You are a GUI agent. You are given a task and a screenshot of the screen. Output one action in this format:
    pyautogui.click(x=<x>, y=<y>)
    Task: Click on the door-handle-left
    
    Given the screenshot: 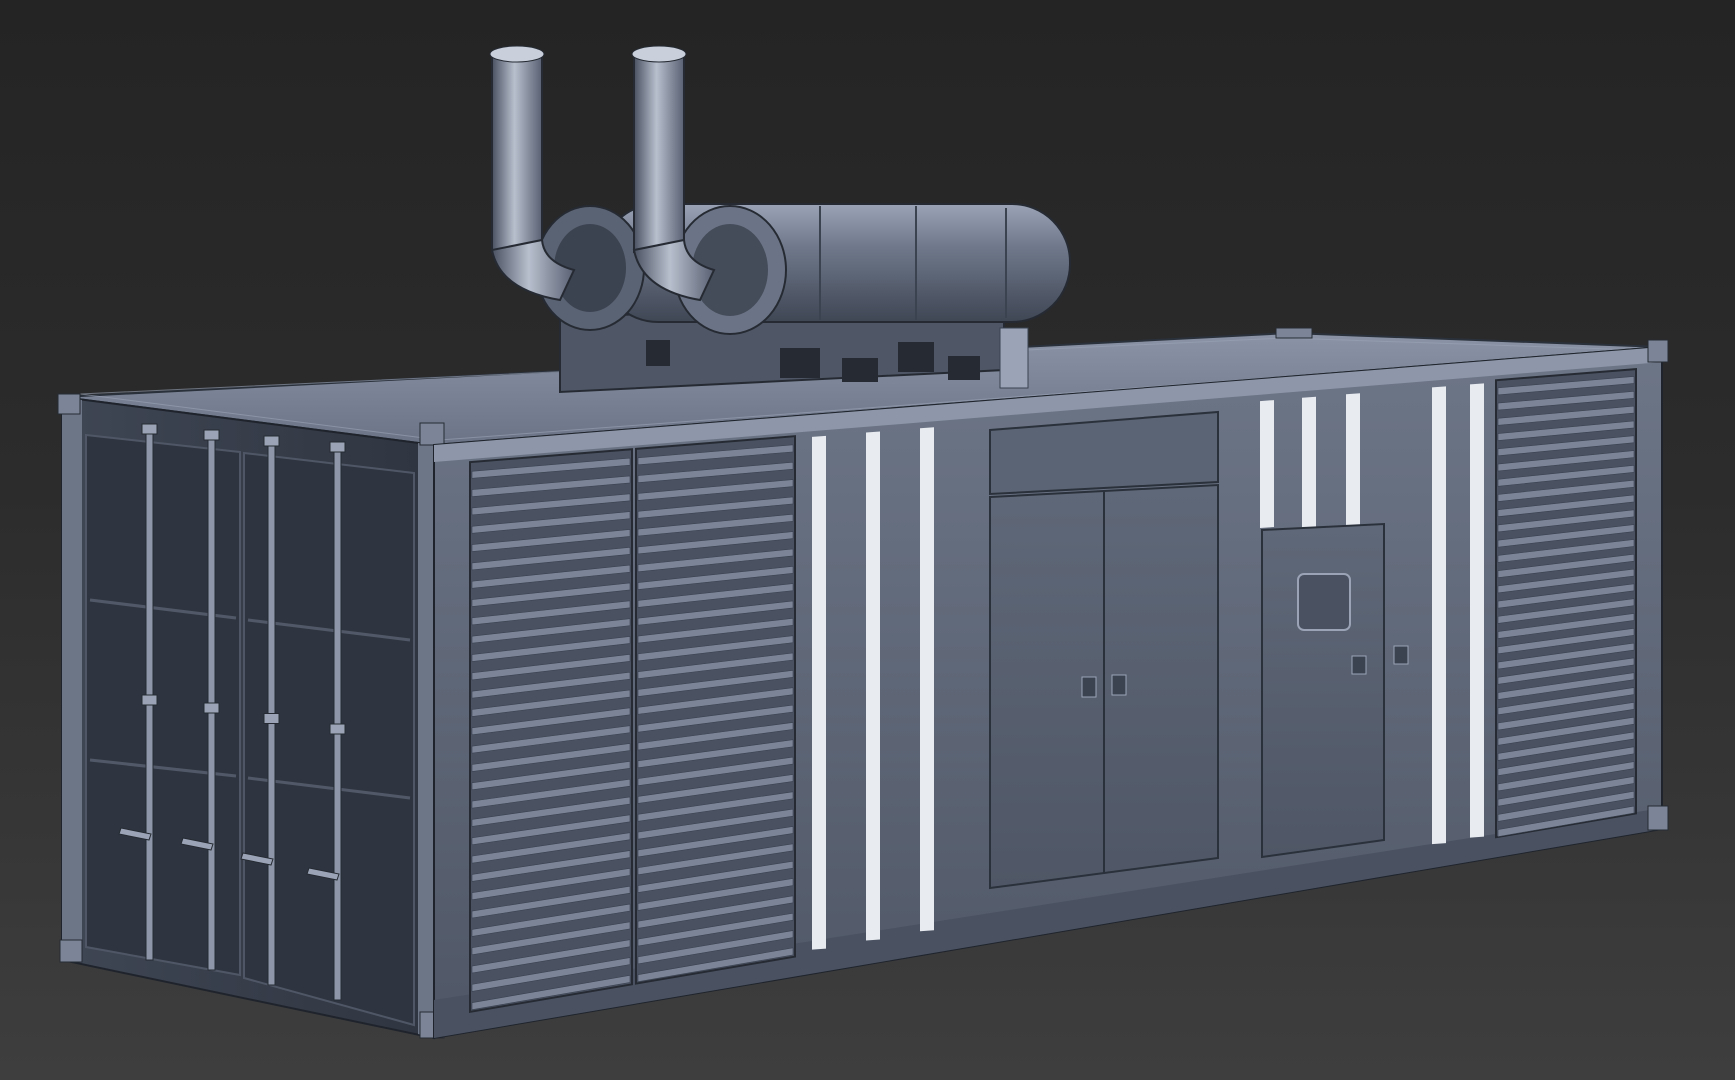 What is the action you would take?
    pyautogui.click(x=1089, y=687)
    